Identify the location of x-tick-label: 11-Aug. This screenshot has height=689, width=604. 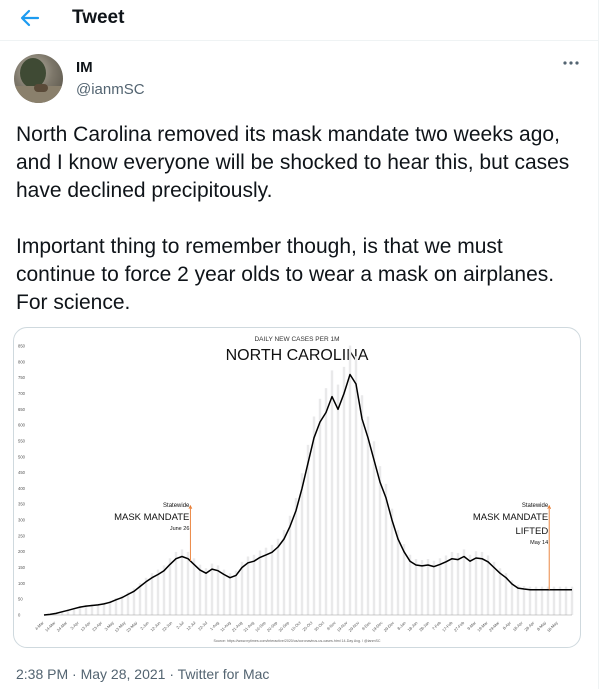
(225, 626).